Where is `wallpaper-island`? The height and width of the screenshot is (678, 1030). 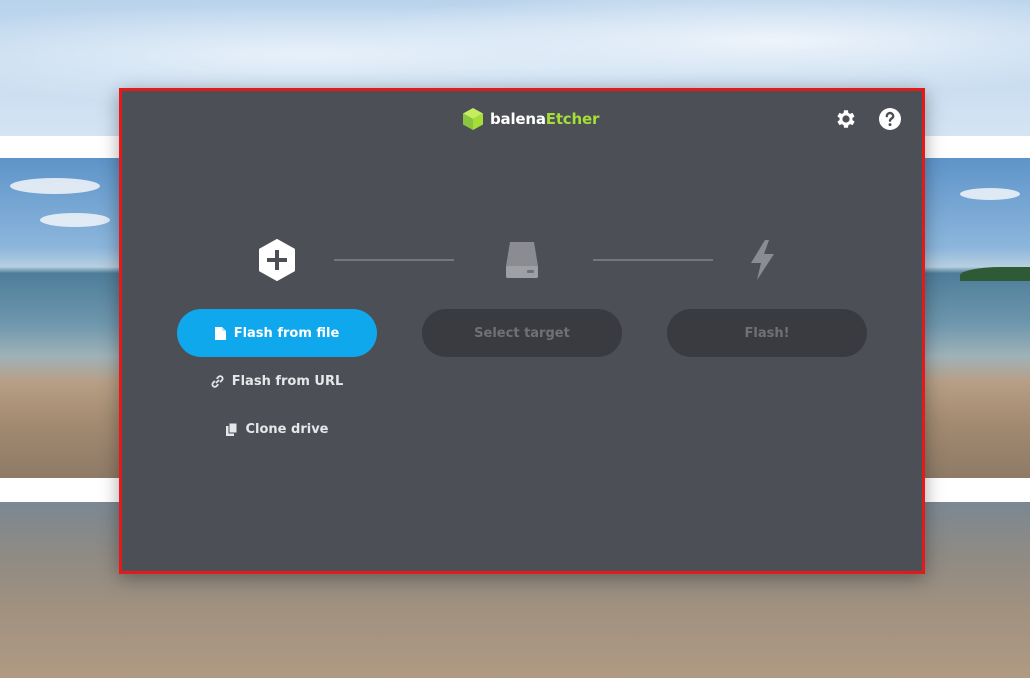
wallpaper-island is located at coordinates (995, 274).